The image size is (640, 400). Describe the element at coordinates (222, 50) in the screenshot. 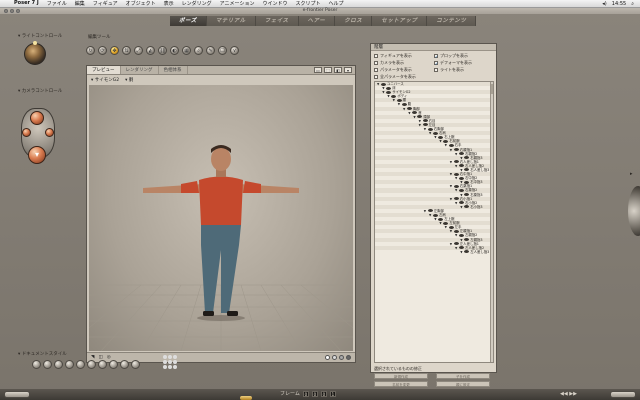

I see `direct-manipulation-tool-icon: ☐` at that location.